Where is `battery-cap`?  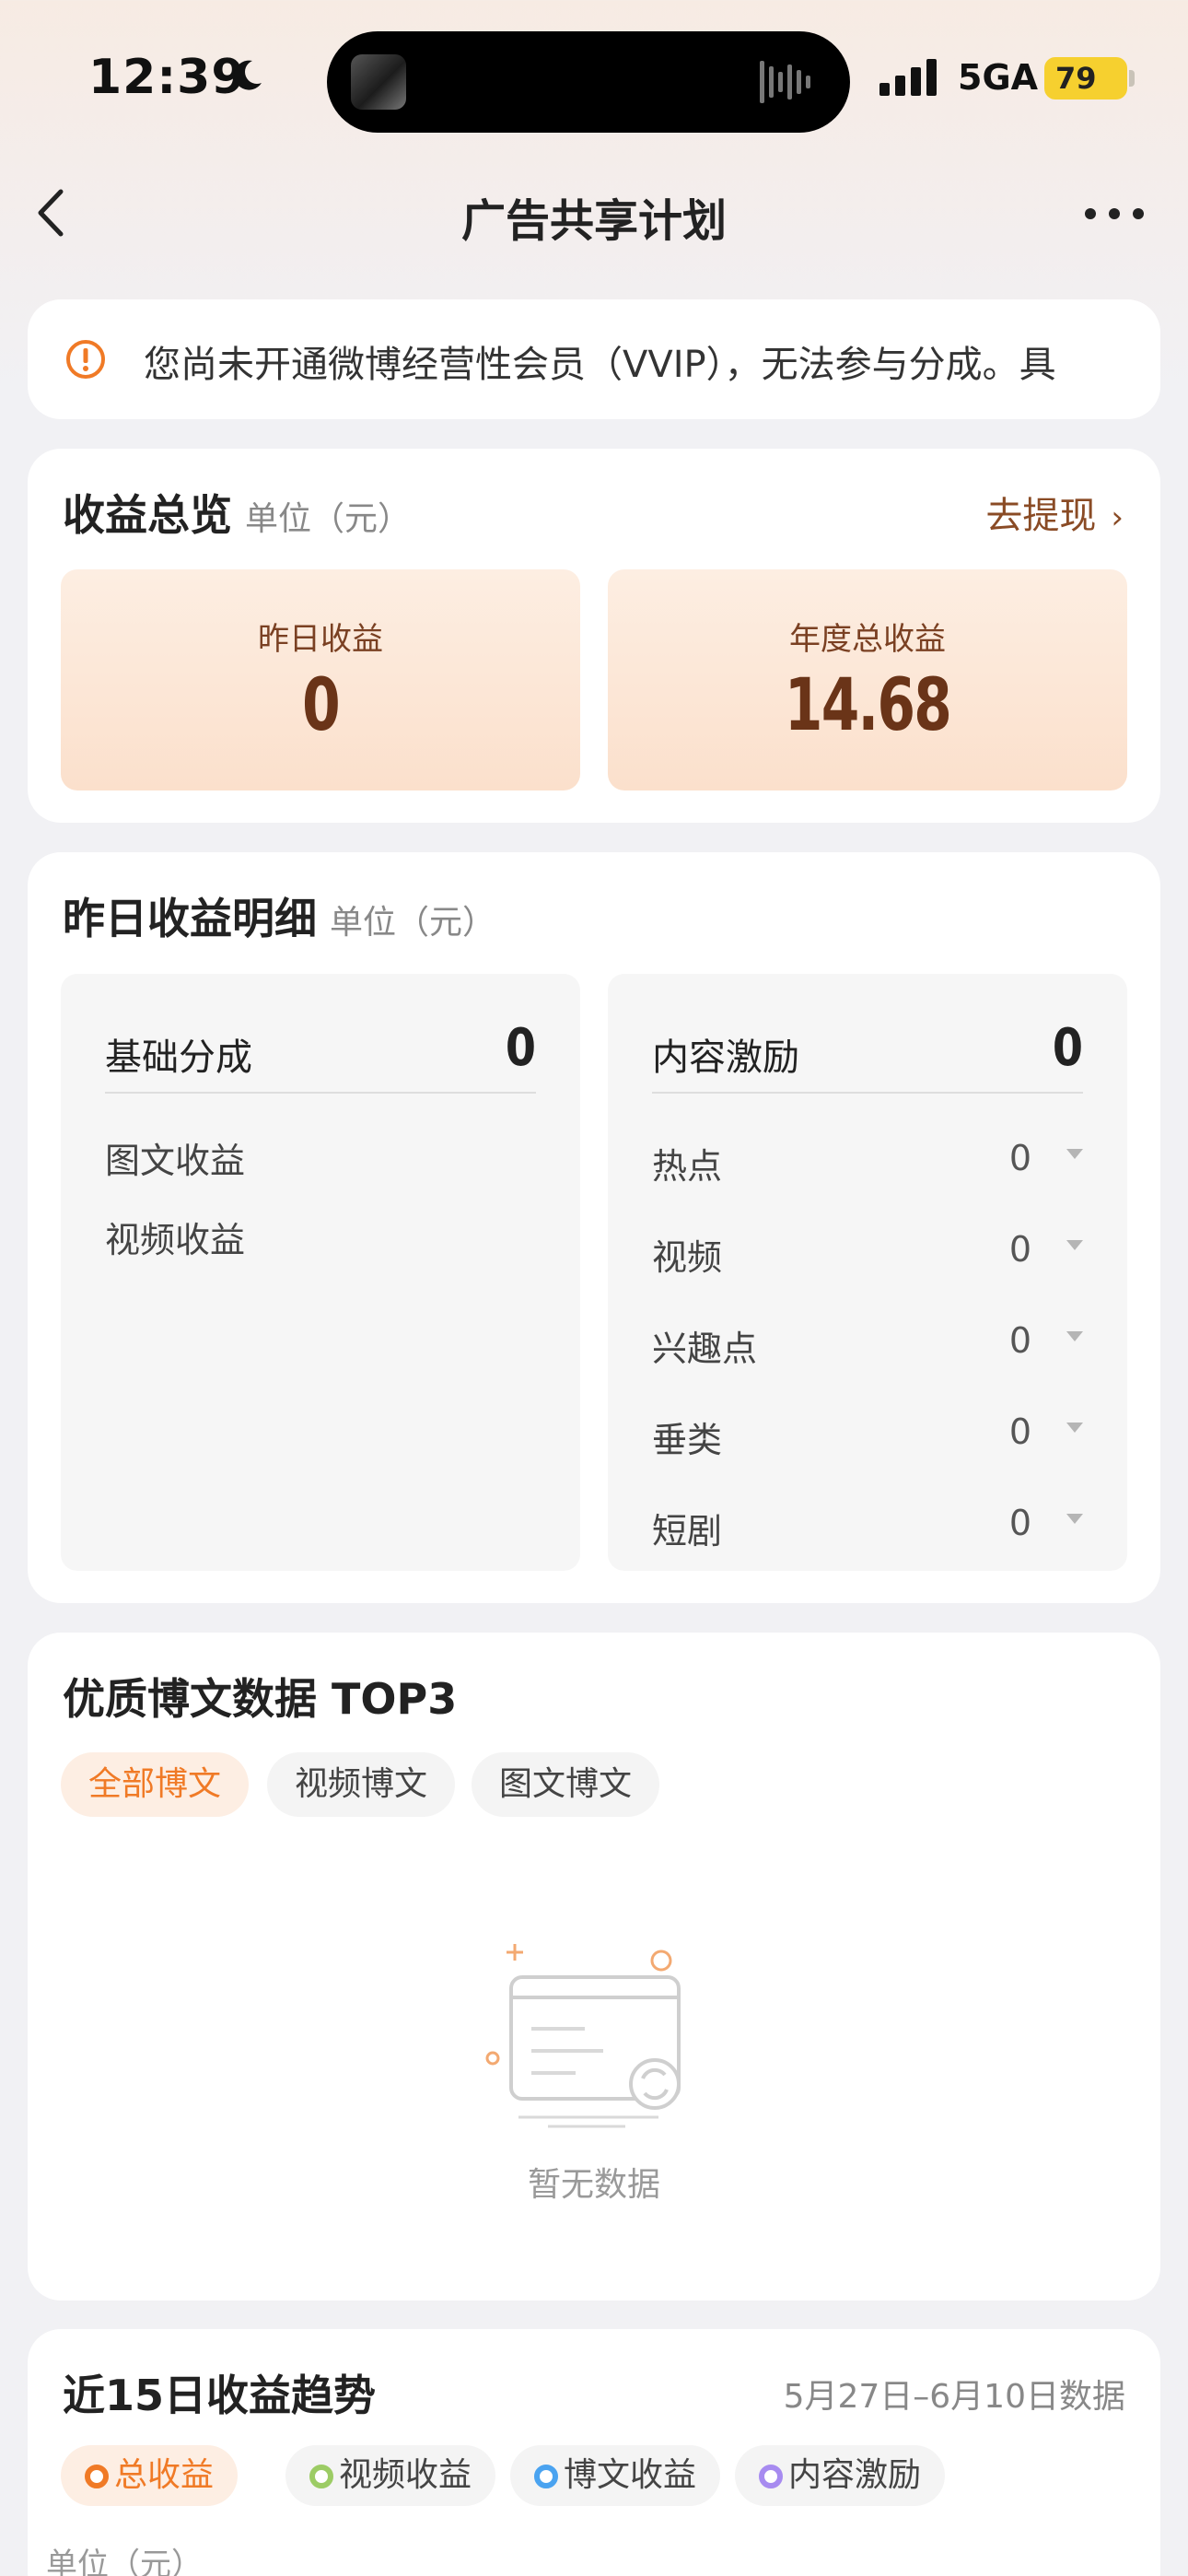 battery-cap is located at coordinates (1132, 78).